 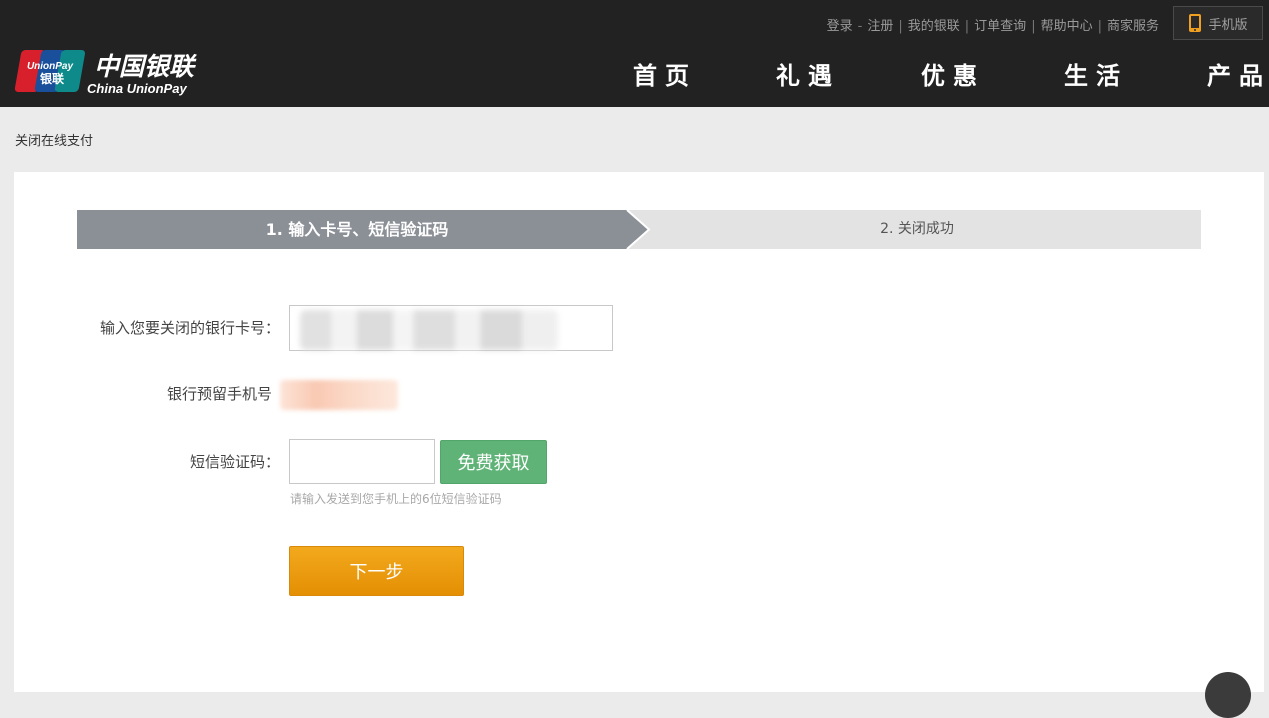 What do you see at coordinates (376, 571) in the screenshot?
I see `next-step-button: 下一步` at bounding box center [376, 571].